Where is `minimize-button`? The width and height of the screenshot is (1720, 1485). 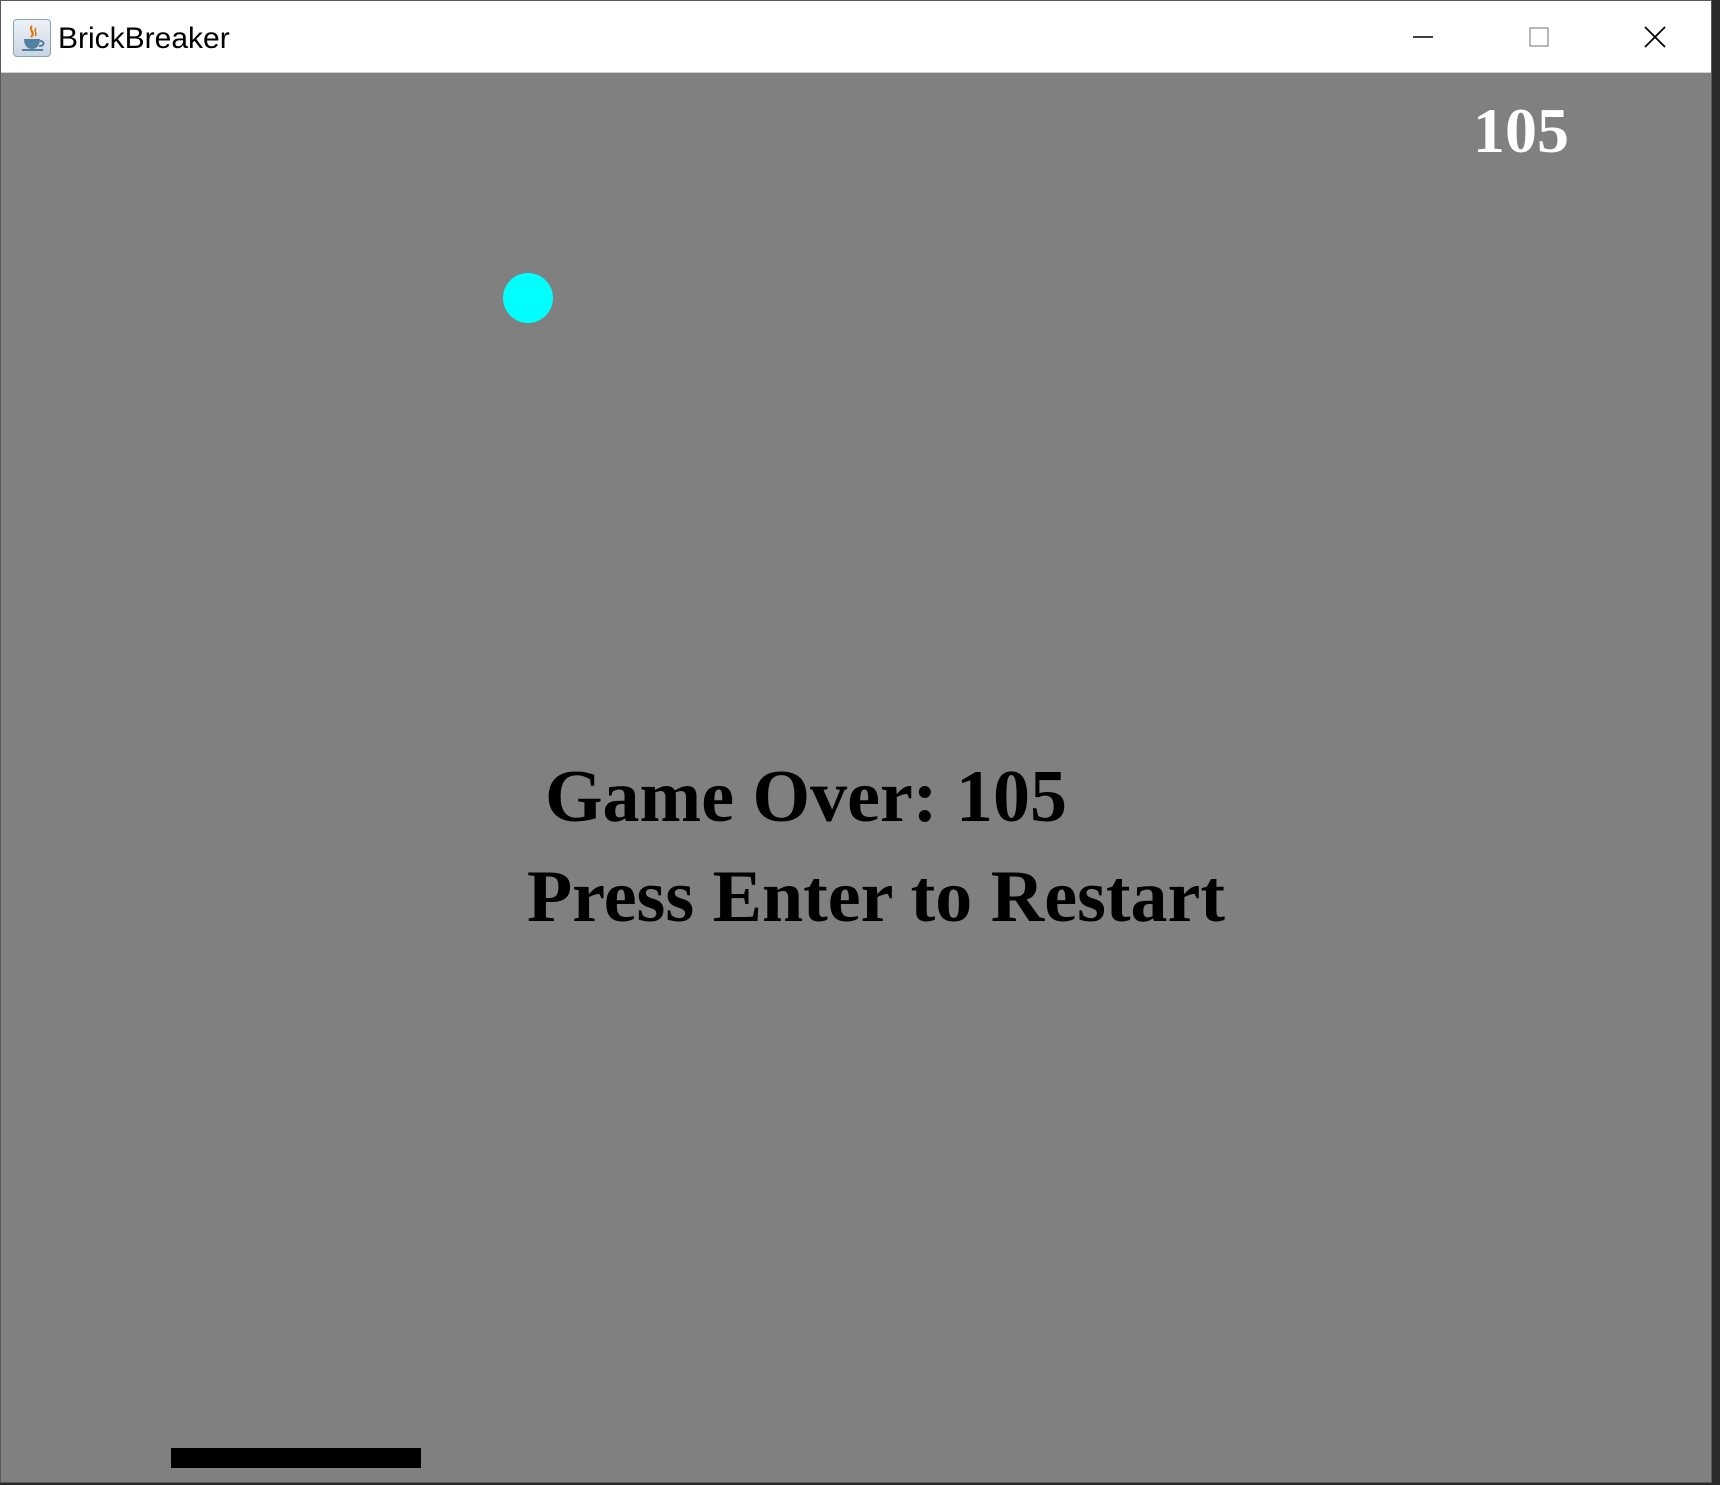
minimize-button is located at coordinates (1423, 37).